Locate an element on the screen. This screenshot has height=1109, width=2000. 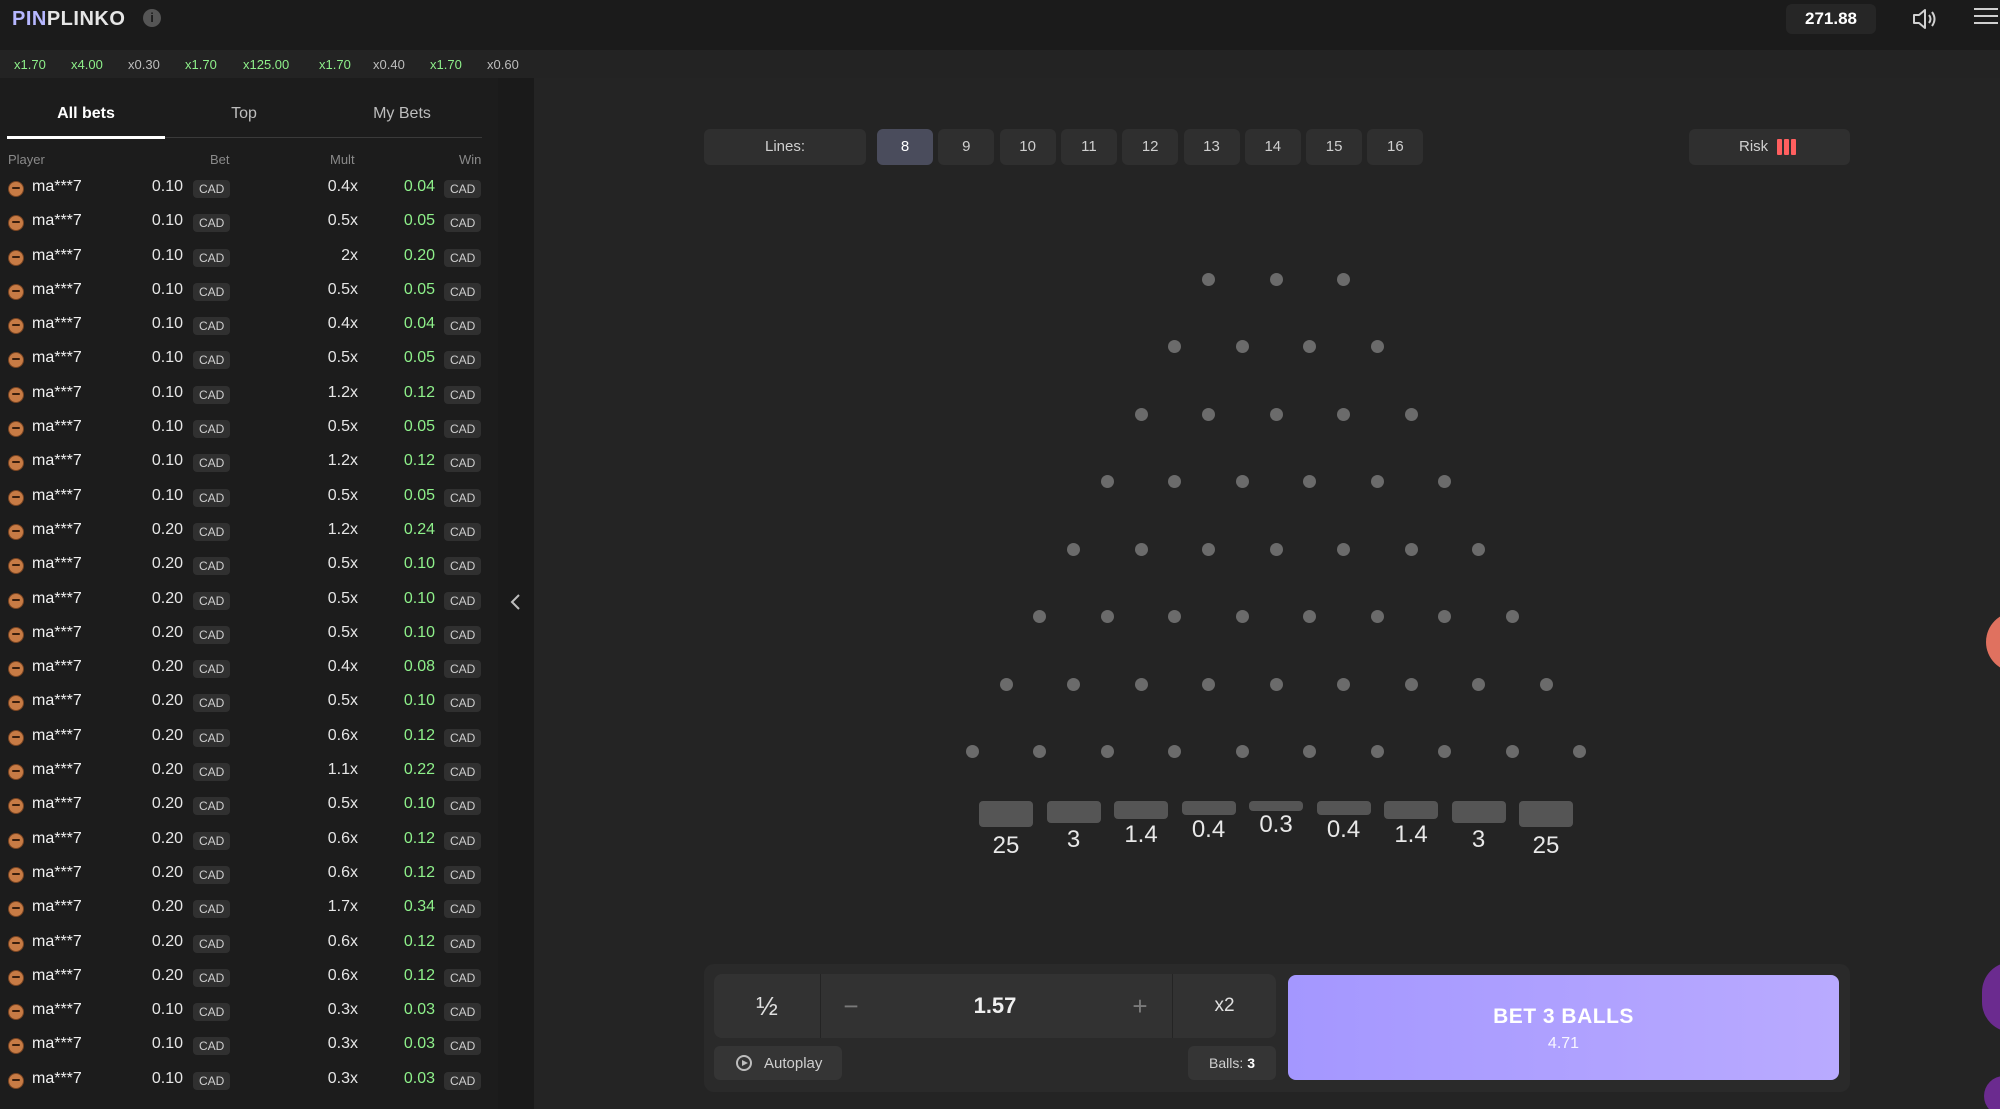
multiplier-slot-value: 0.3 is located at coordinates (1276, 824).